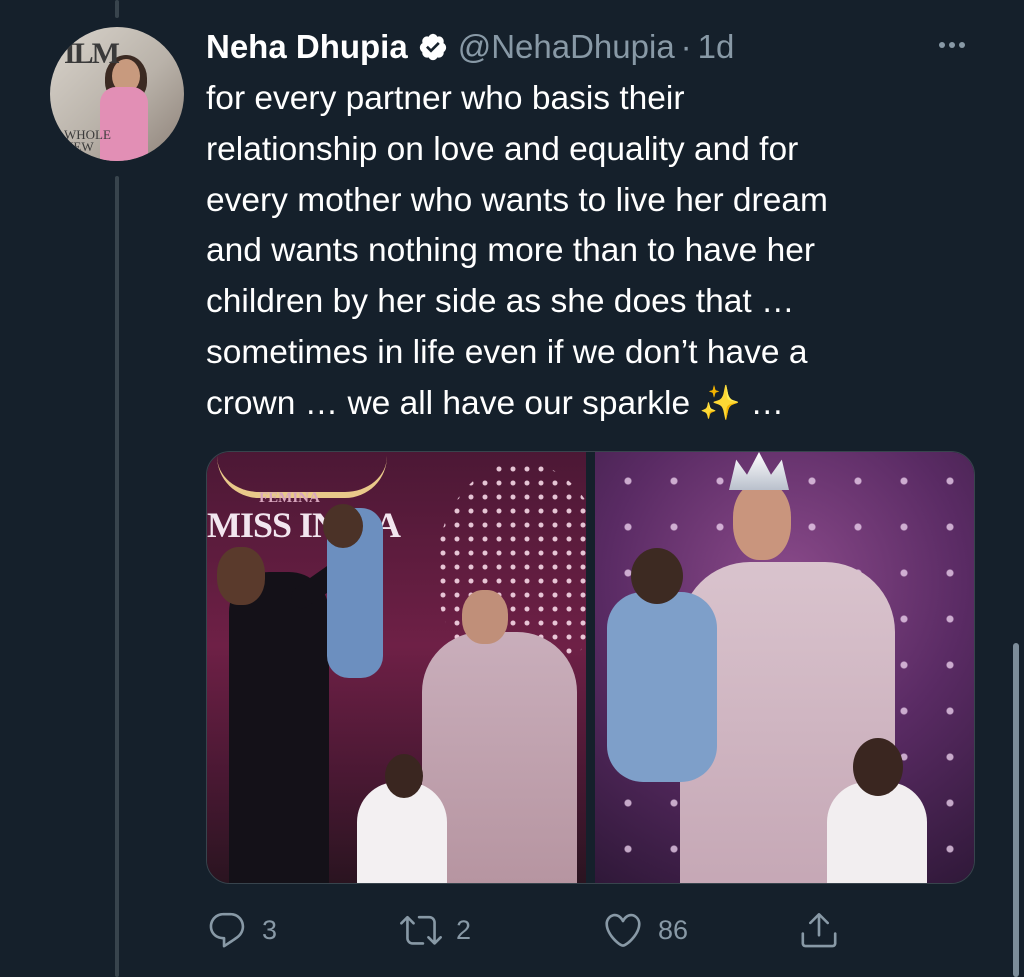  I want to click on scrollbar, so click(1016, 810).